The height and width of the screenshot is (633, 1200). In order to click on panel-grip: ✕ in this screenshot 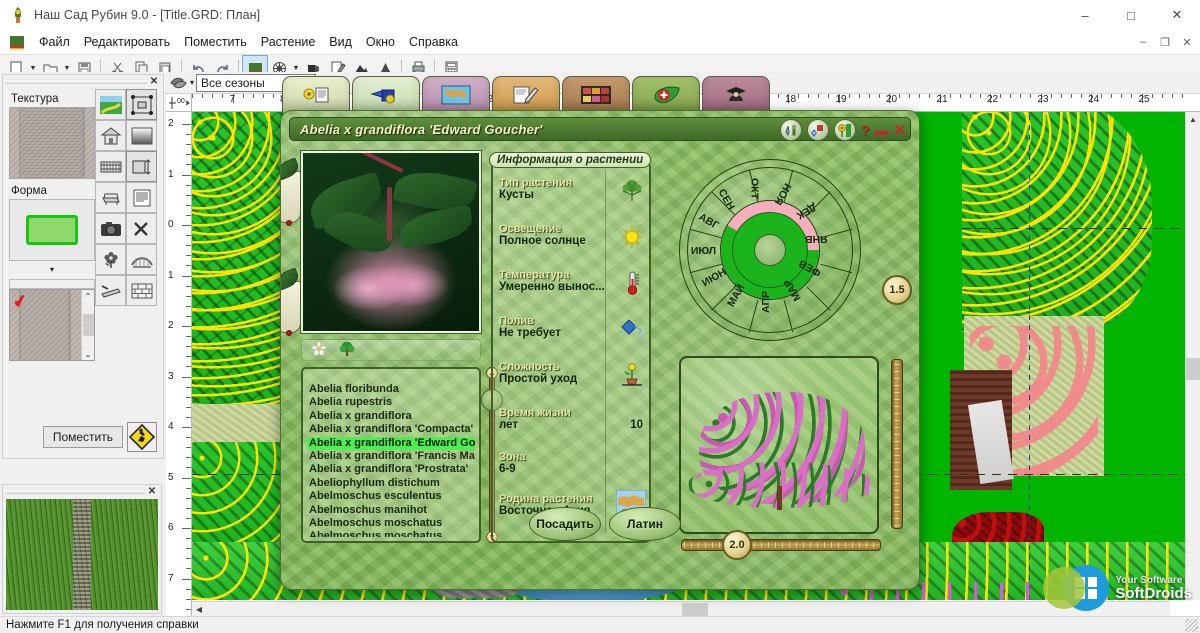, I will do `click(83, 81)`.